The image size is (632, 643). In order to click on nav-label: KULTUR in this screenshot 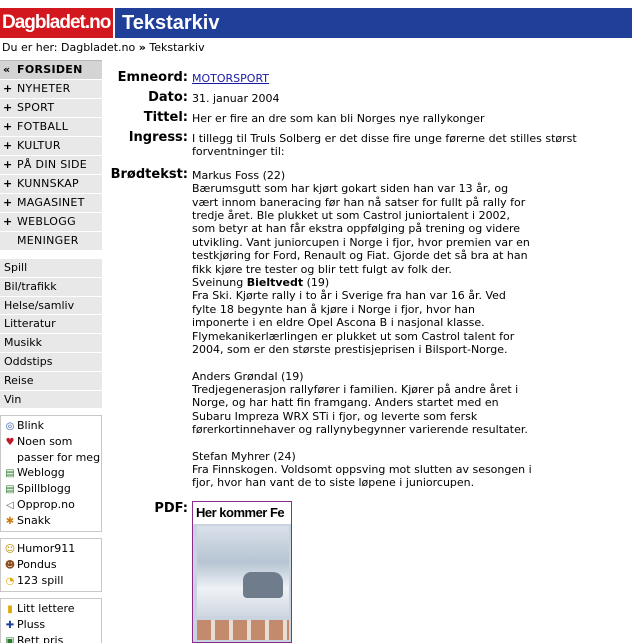, I will do `click(39, 145)`.